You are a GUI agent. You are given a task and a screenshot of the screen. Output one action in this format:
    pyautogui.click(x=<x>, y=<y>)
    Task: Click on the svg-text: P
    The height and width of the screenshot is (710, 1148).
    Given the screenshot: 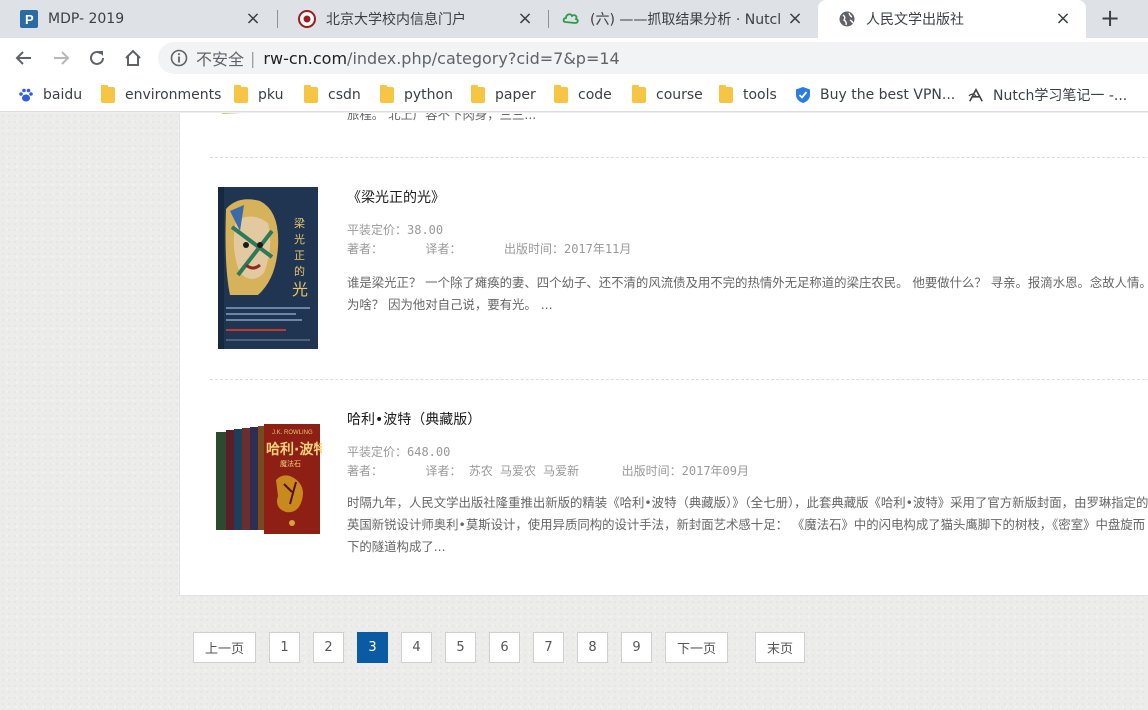 What is the action you would take?
    pyautogui.click(x=29, y=19)
    